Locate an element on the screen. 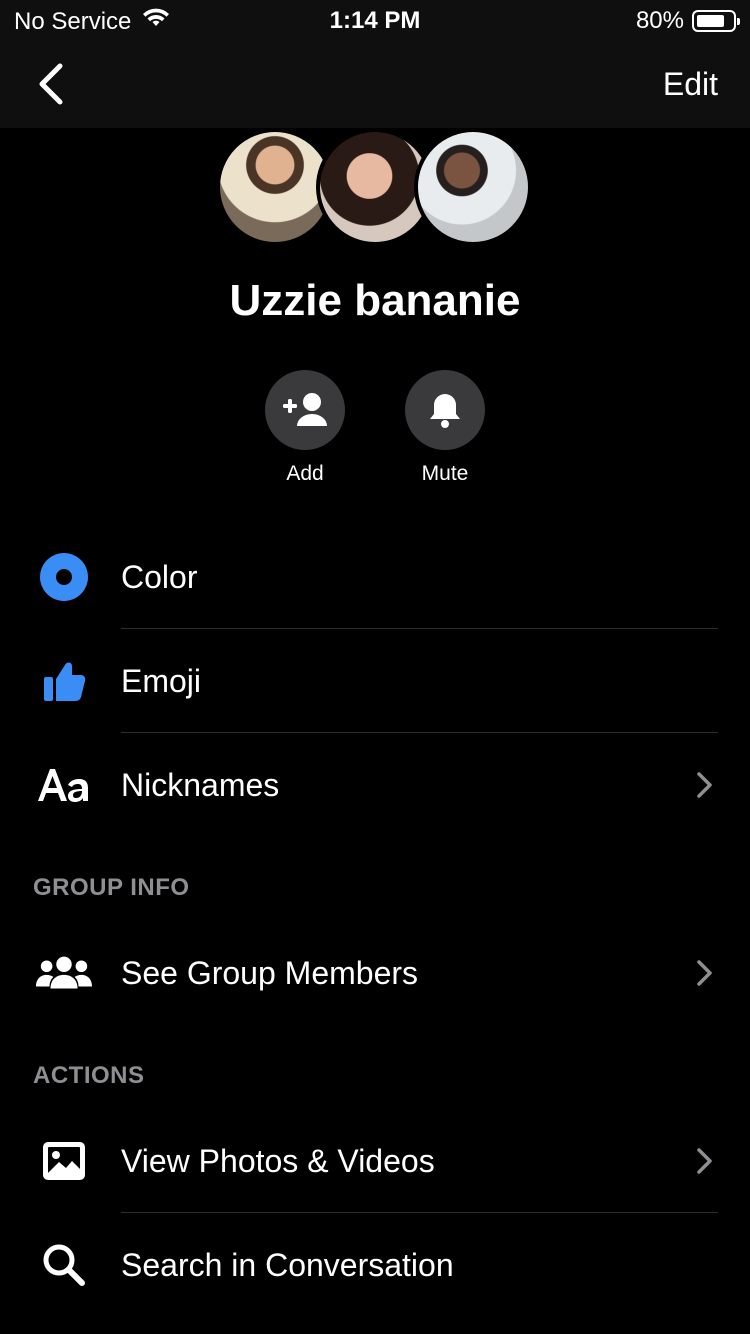  search-in-conversation-row: Search in Conversation is located at coordinates (375, 1265).